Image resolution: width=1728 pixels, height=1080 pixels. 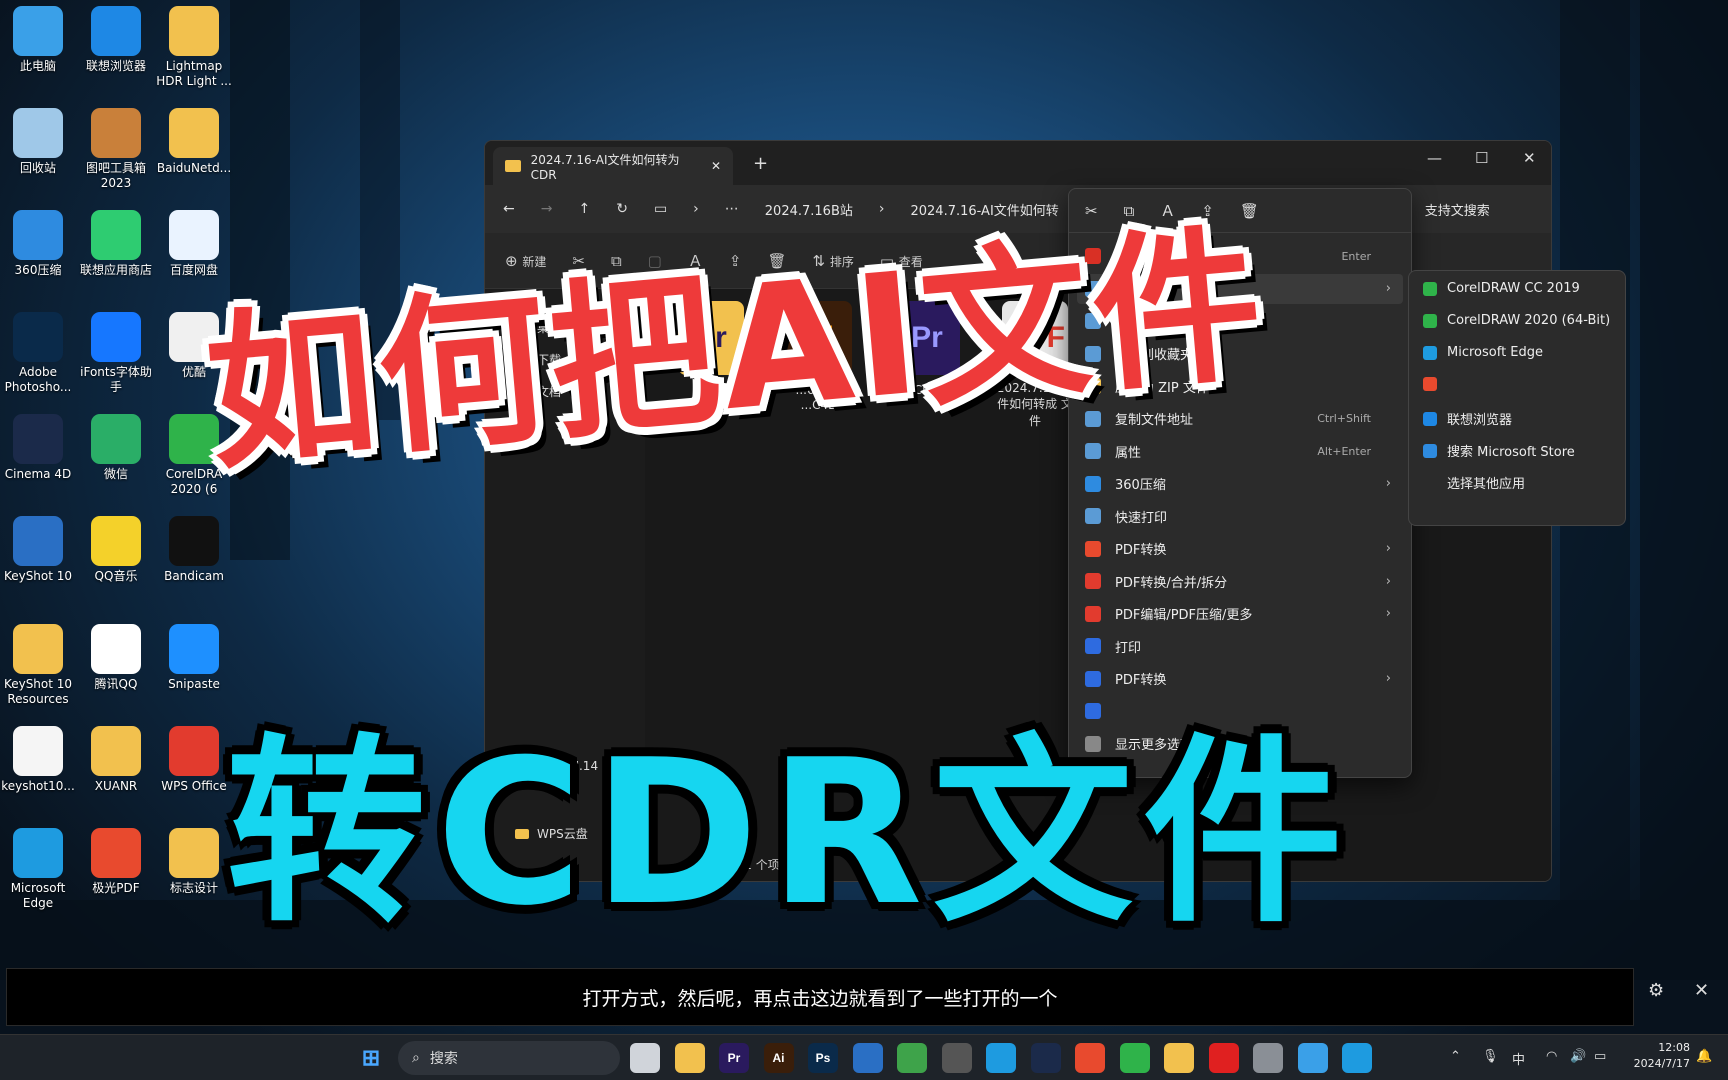 What do you see at coordinates (1045, 1058) in the screenshot?
I see `cinema4d-icon` at bounding box center [1045, 1058].